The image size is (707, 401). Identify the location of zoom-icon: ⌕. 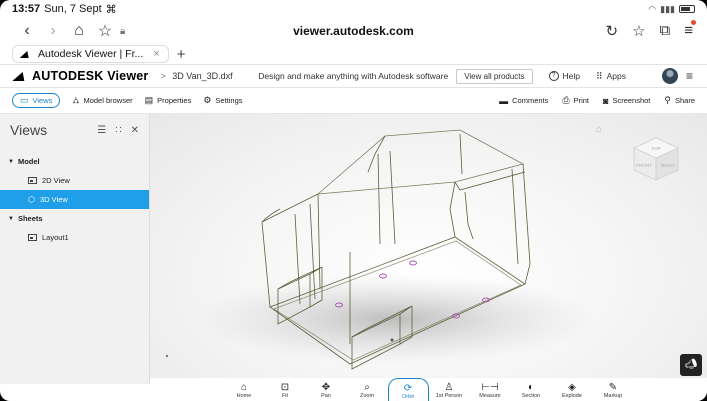
(367, 387).